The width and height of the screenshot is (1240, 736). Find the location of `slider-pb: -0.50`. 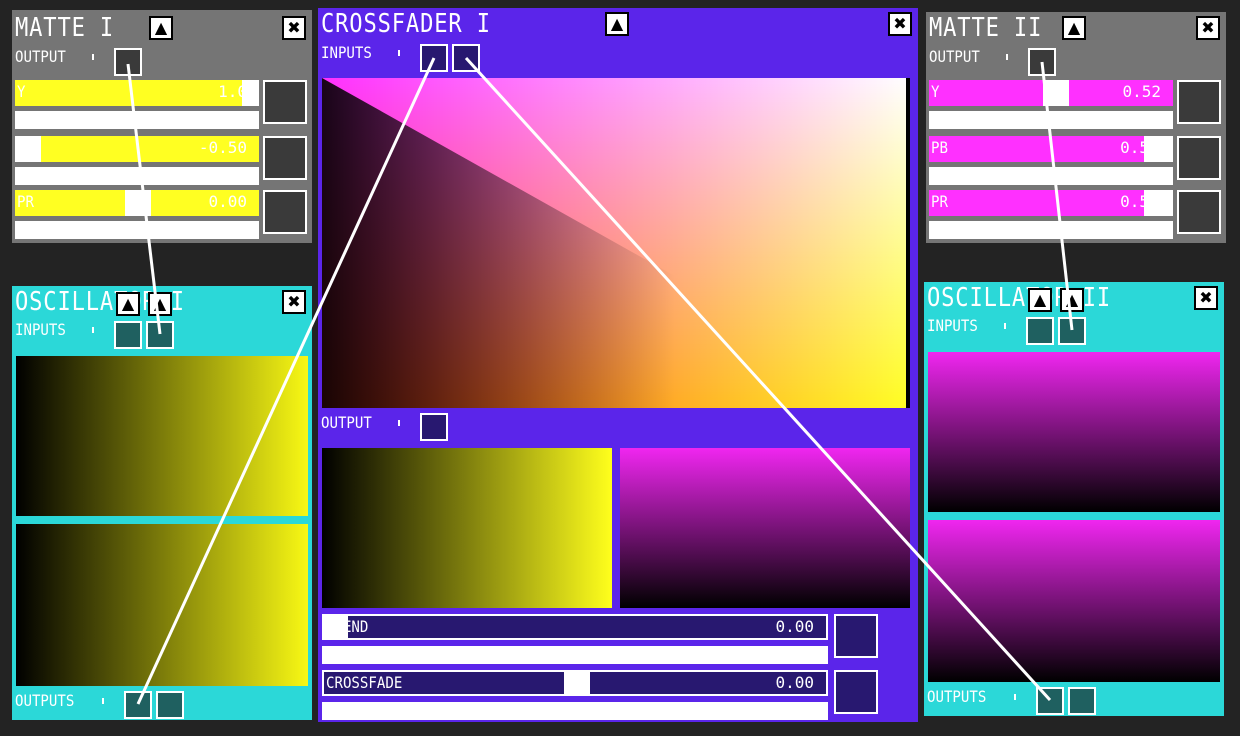

slider-pb: -0.50 is located at coordinates (137, 149).